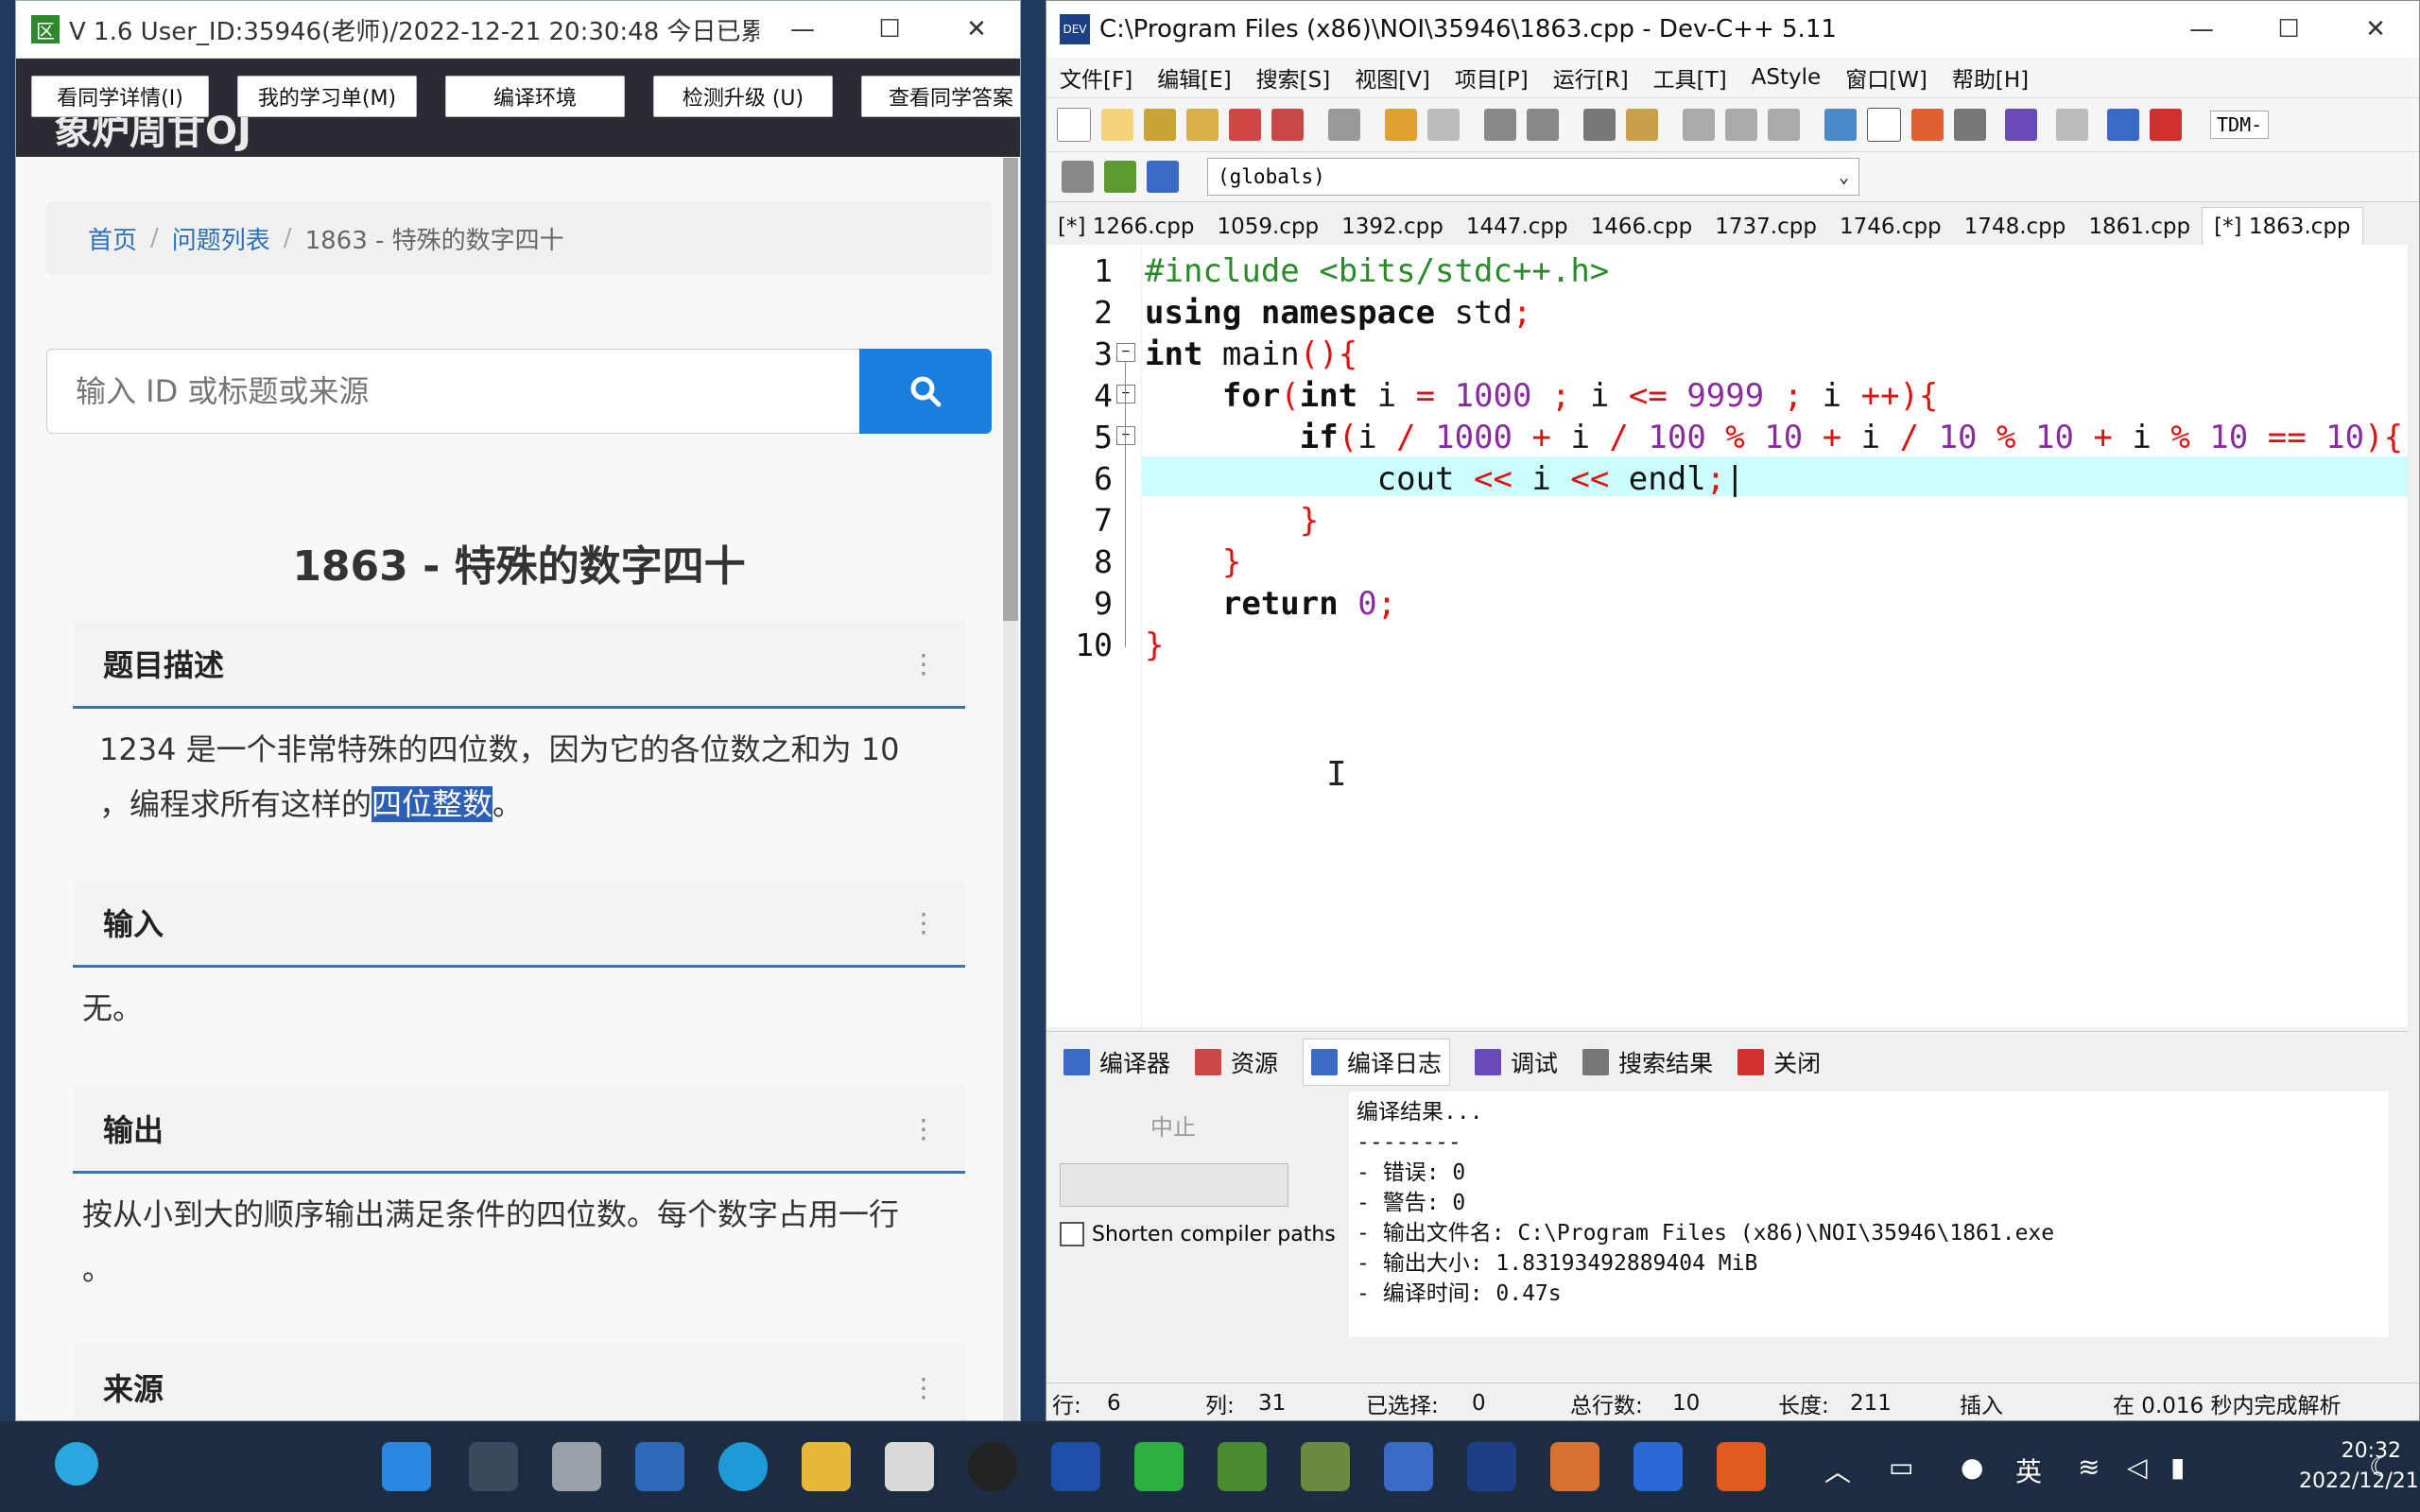  What do you see at coordinates (1991, 77) in the screenshot?
I see `menu-help: 帮助[H]` at bounding box center [1991, 77].